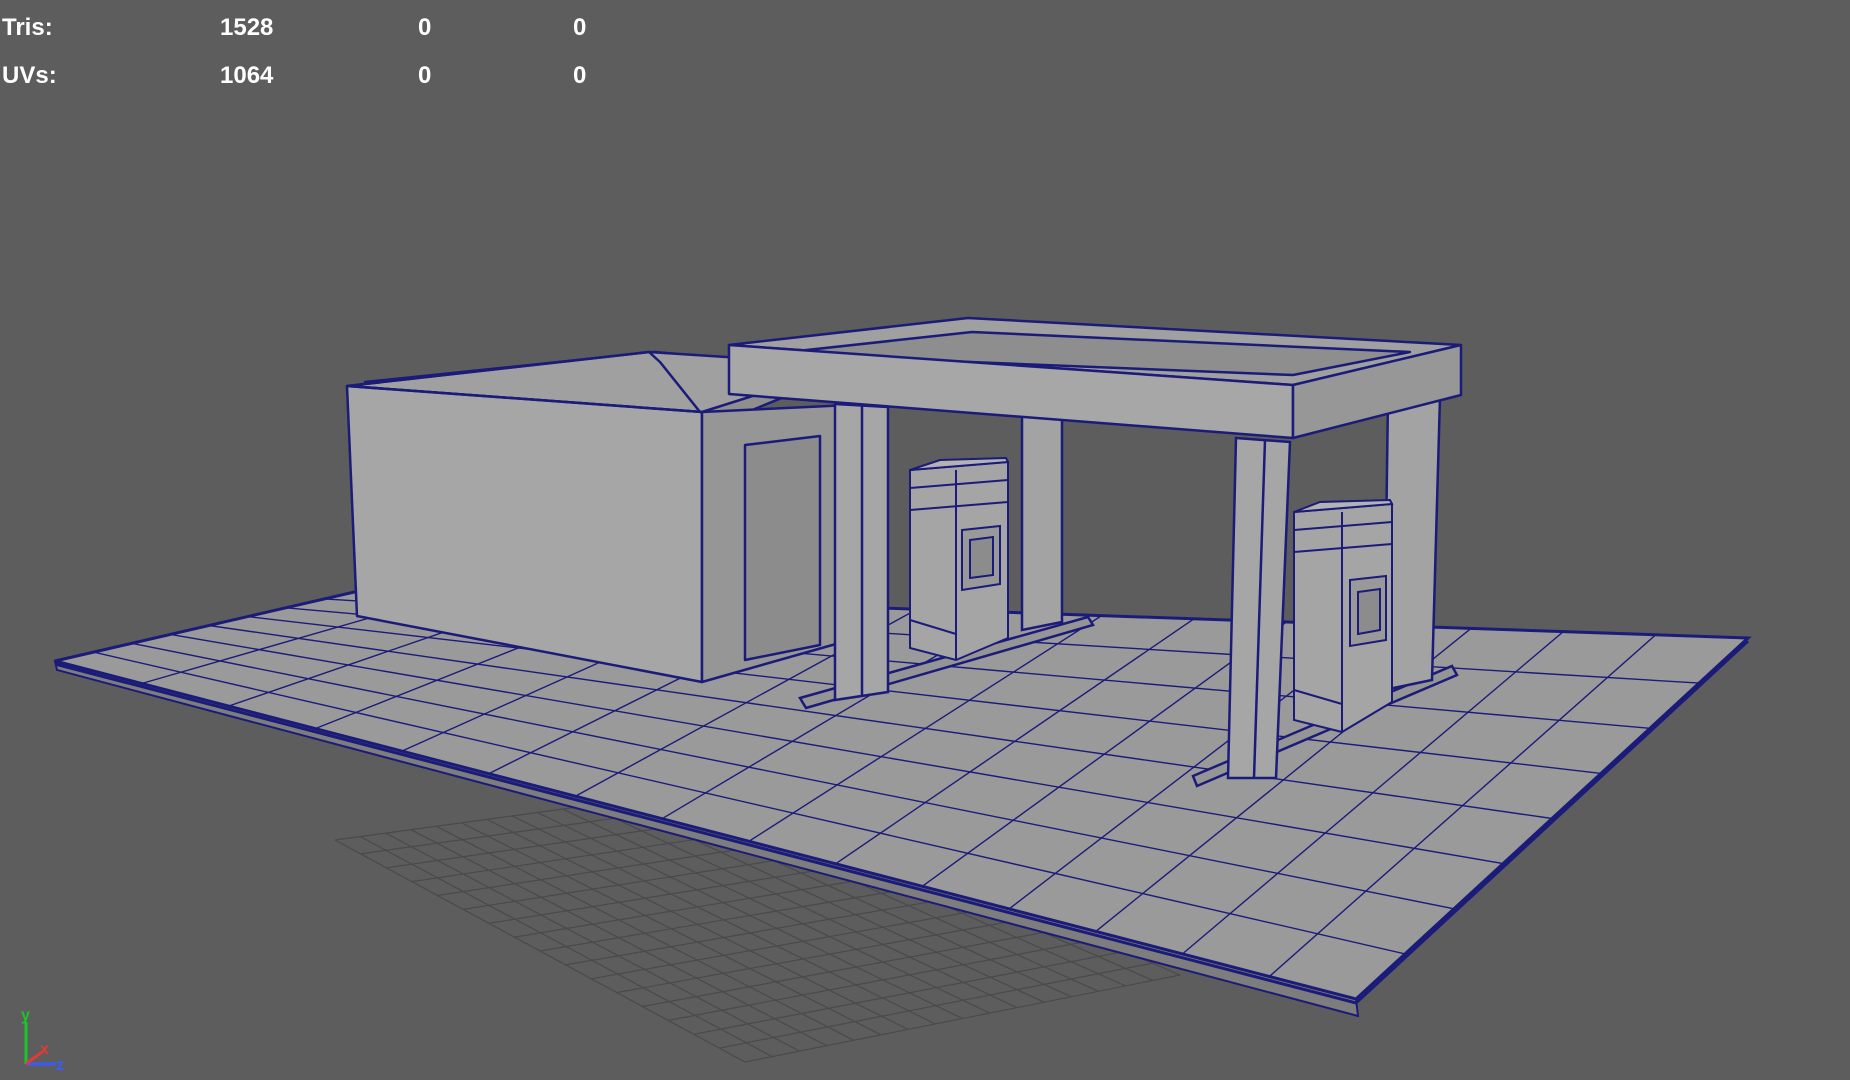 This screenshot has height=1080, width=1850. I want to click on axis-z-label: z, so click(60, 1065).